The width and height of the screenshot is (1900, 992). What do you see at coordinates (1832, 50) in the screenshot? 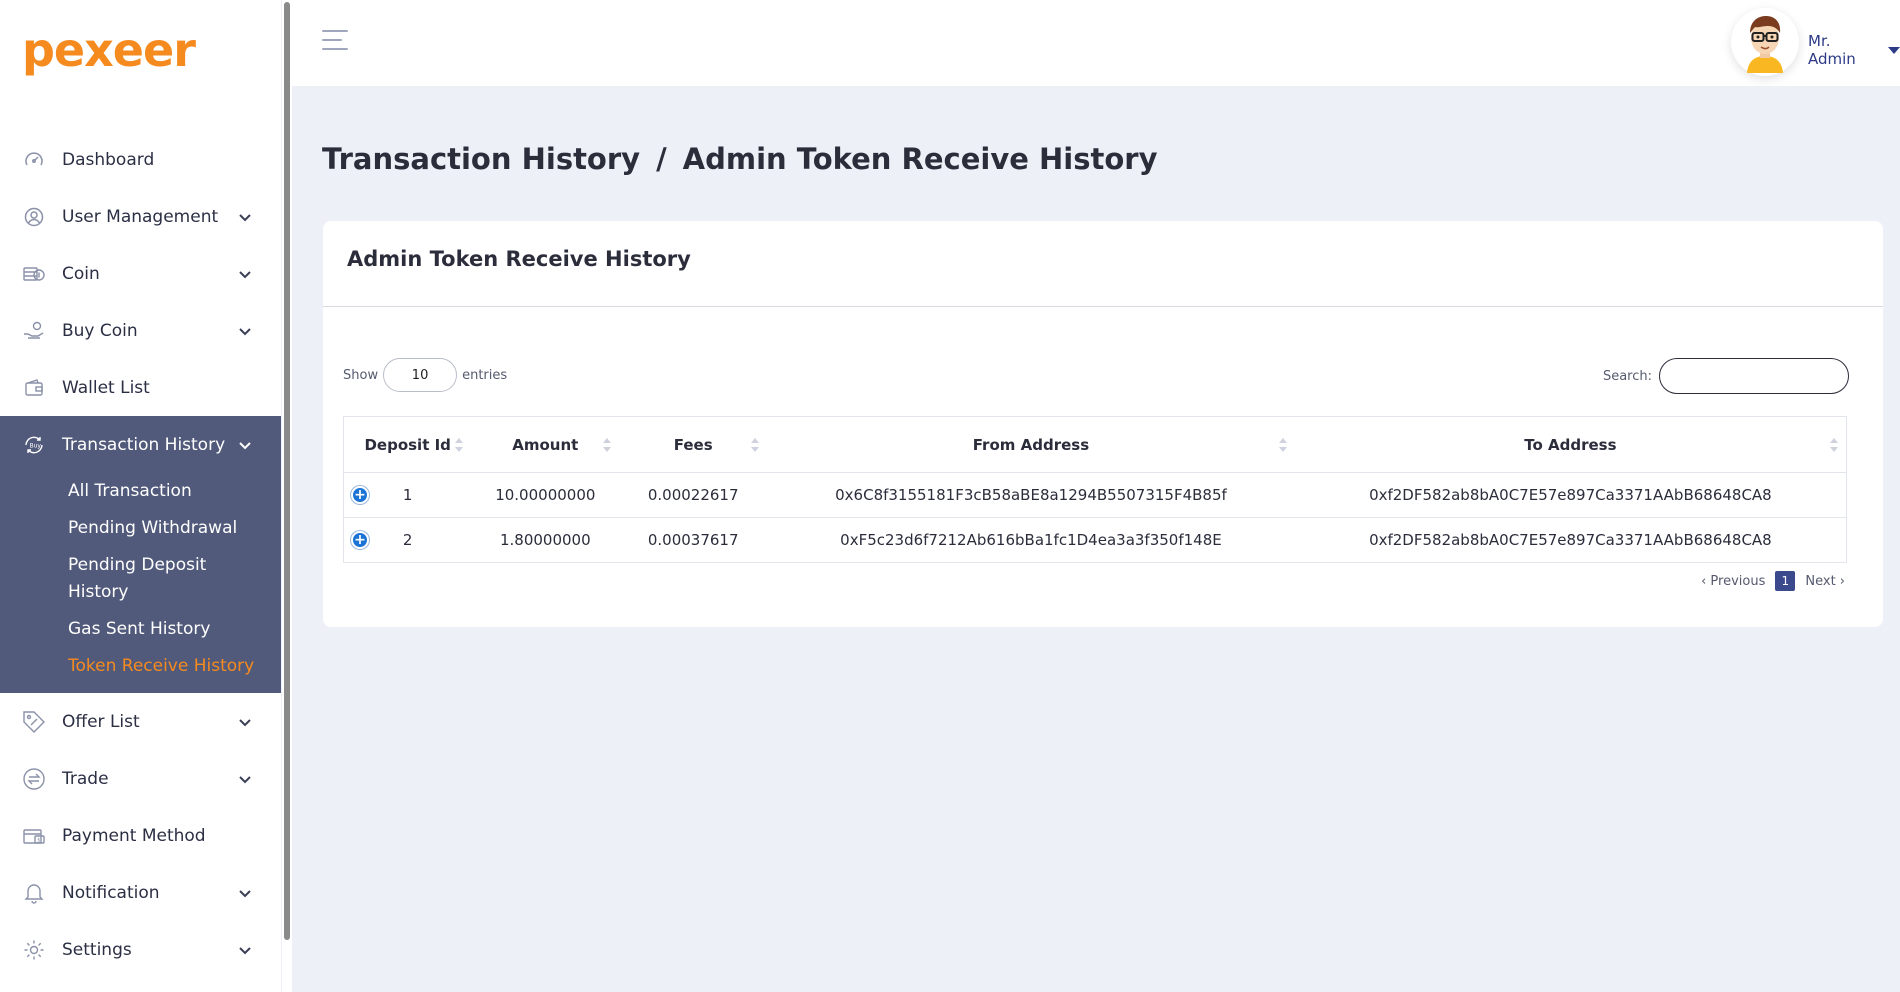
I see `user-name-label: Mr. Admin` at bounding box center [1832, 50].